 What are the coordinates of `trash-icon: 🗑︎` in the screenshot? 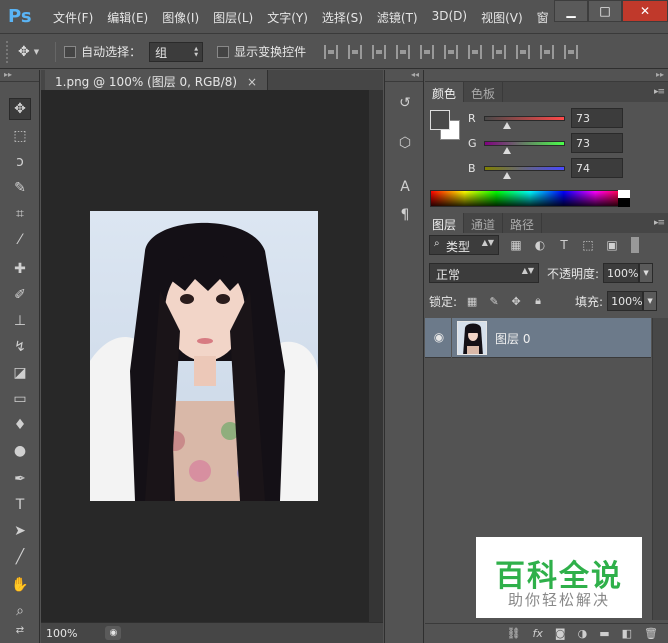 It's located at (651, 633).